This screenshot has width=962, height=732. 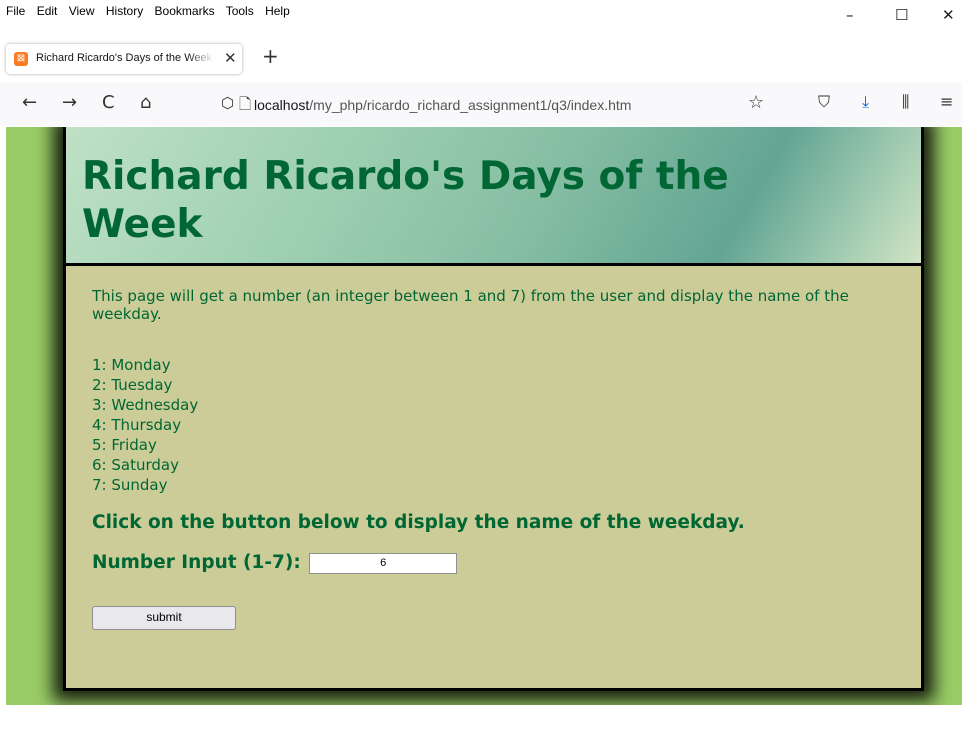 What do you see at coordinates (901, 15) in the screenshot?
I see `maximize-icon: ☐` at bounding box center [901, 15].